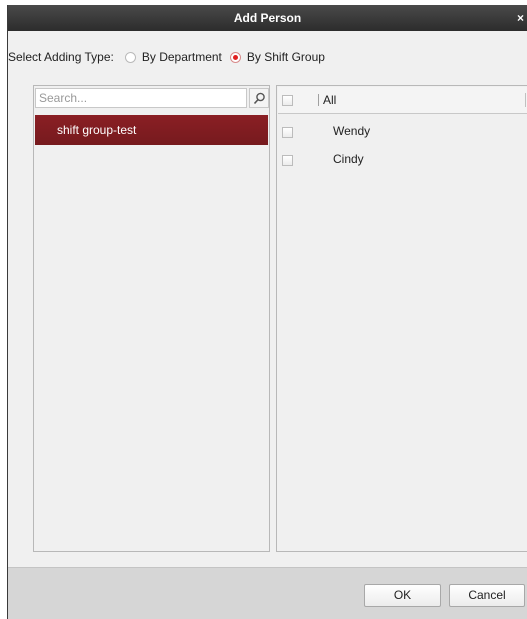 The height and width of the screenshot is (619, 527). What do you see at coordinates (235, 57) in the screenshot?
I see `radio-selected-icon` at bounding box center [235, 57].